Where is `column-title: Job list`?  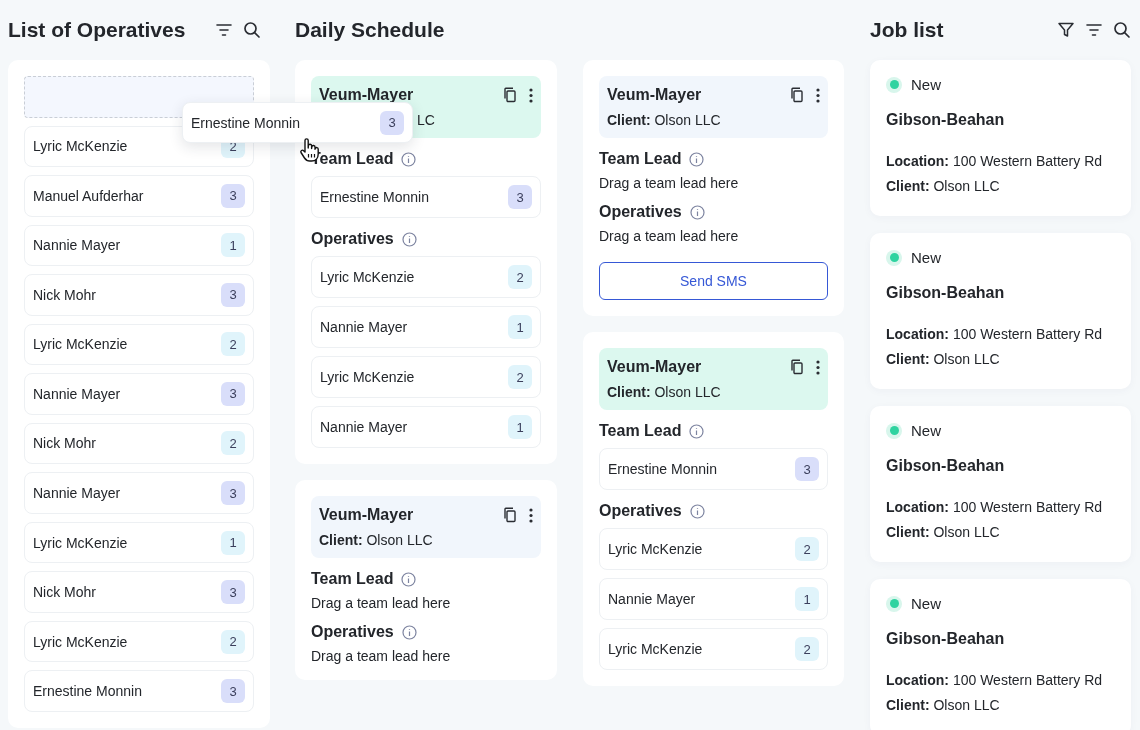 column-title: Job list is located at coordinates (907, 30).